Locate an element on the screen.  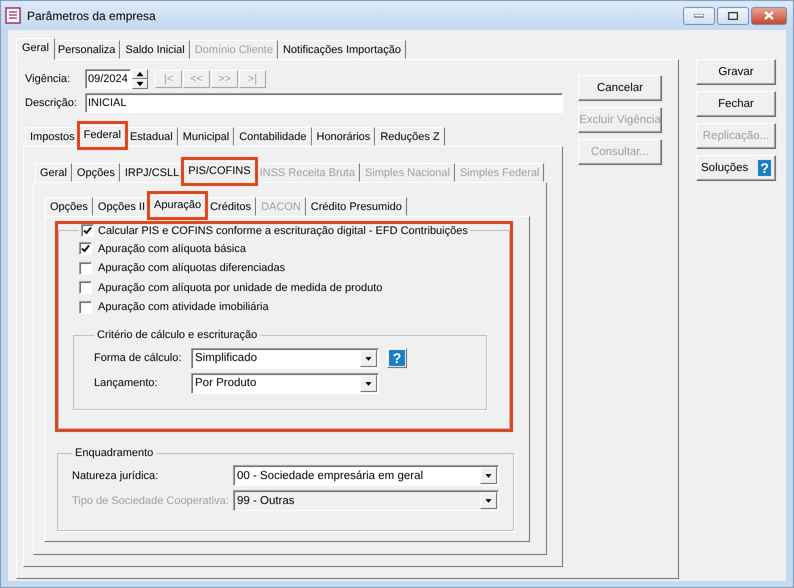
maximize-button is located at coordinates (733, 15).